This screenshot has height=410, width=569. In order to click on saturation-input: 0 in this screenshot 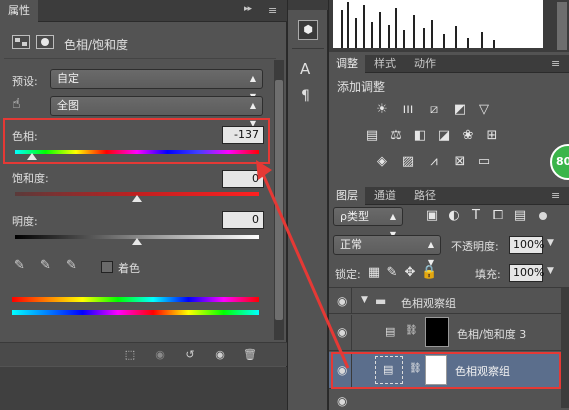, I will do `click(243, 179)`.